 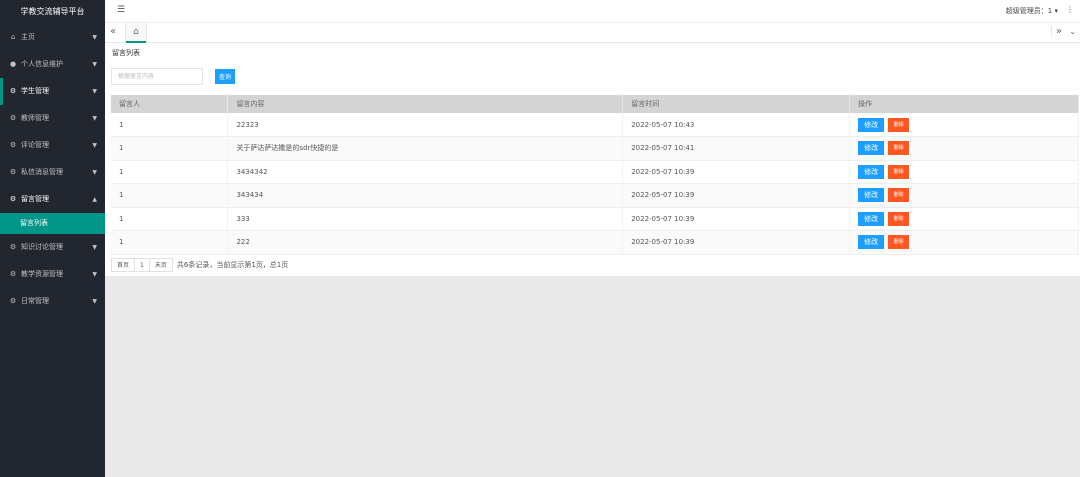 I want to click on sidebar-item-resources: ⚙ 教学资源管理 ▼, so click(x=52, y=274).